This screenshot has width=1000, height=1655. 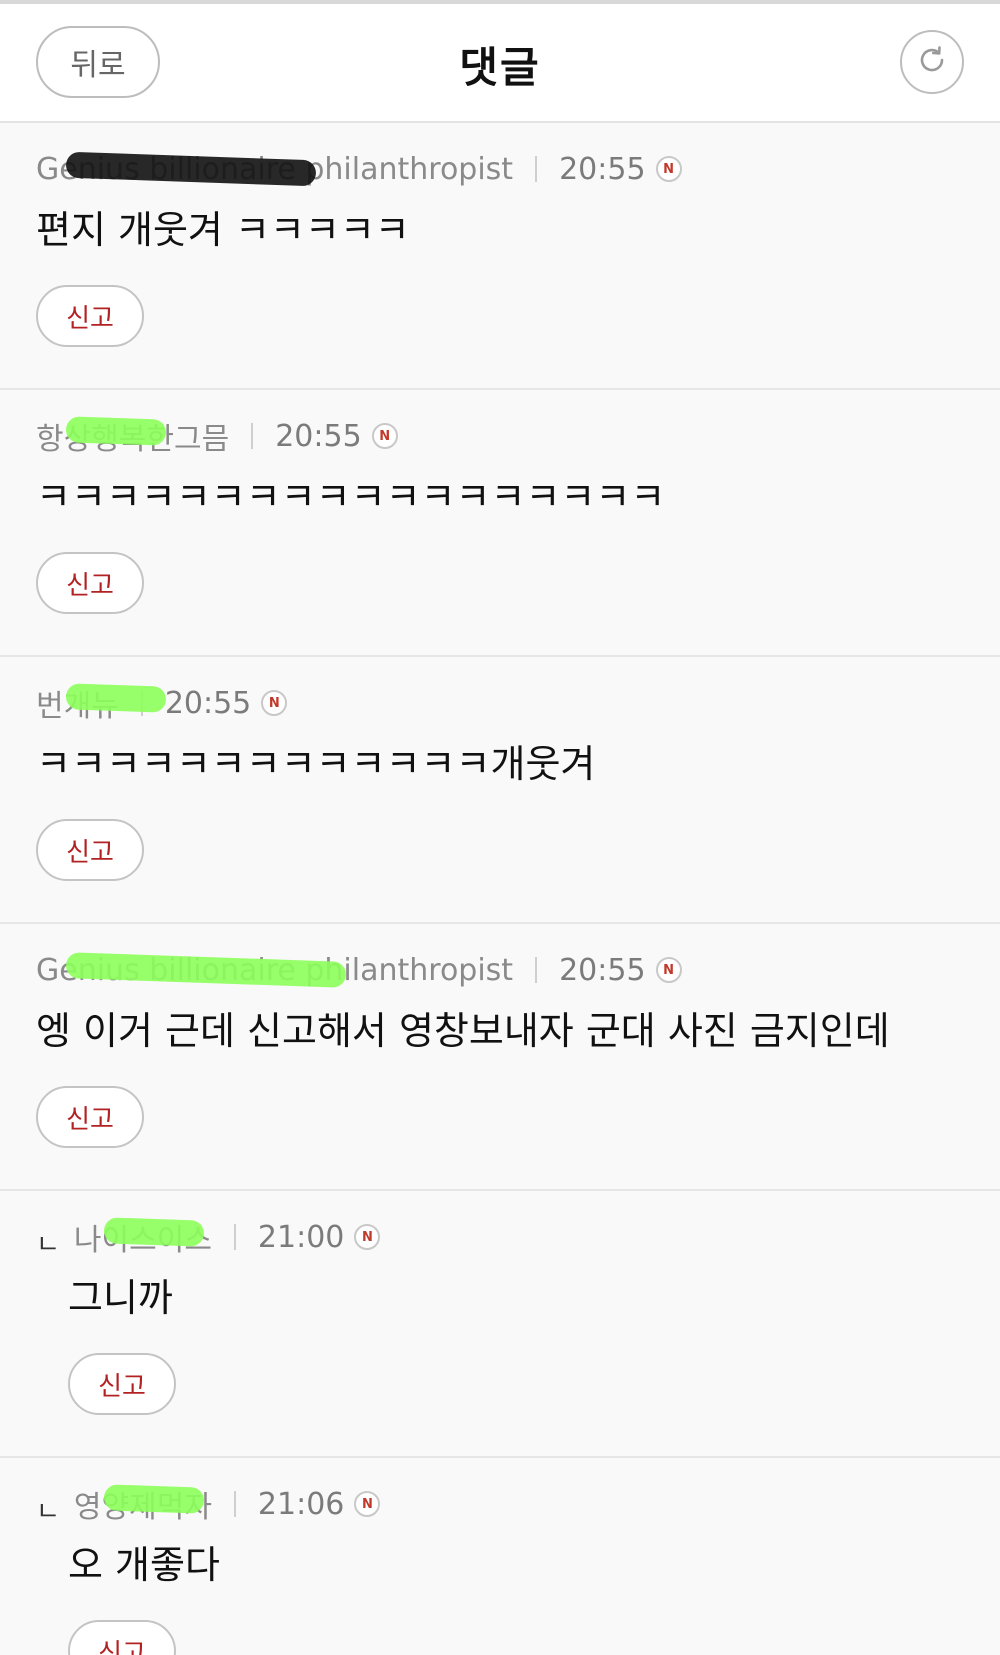 I want to click on comment-text: ㅋㅋㅋㅋㅋㅋㅋㅋㅋㅋㅋㅋㅋ개웃겨, so click(x=316, y=764).